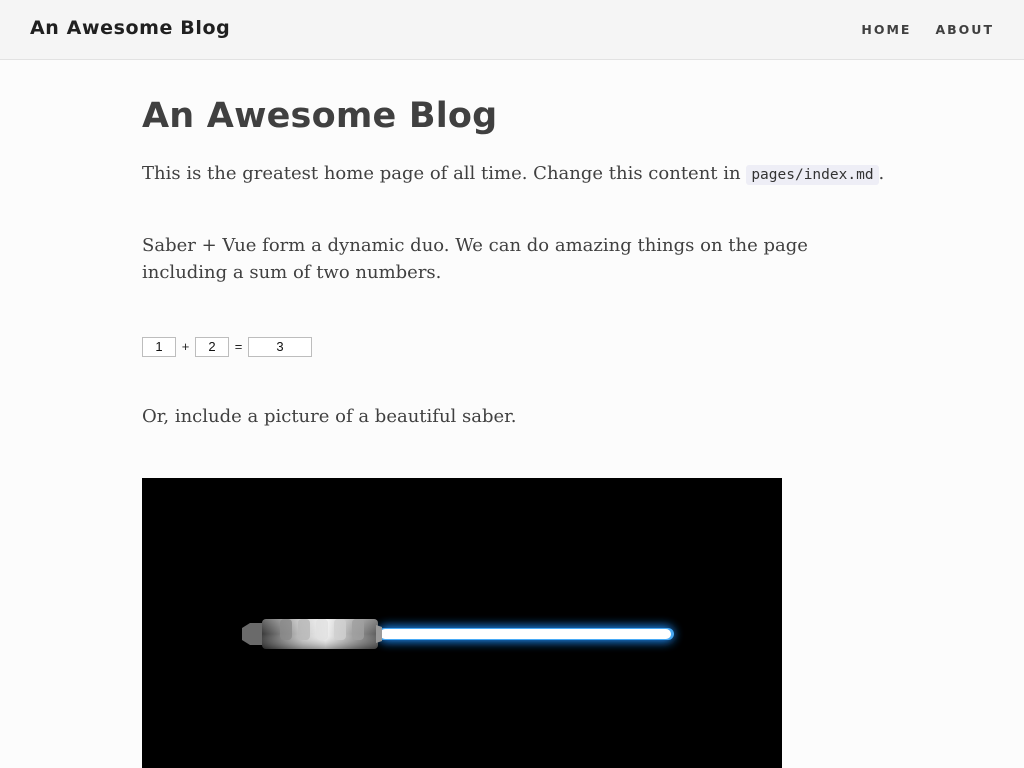 Image resolution: width=1024 pixels, height=768 pixels. Describe the element at coordinates (927, 29) in the screenshot. I see `nav-links: HOME ABOUT` at that location.